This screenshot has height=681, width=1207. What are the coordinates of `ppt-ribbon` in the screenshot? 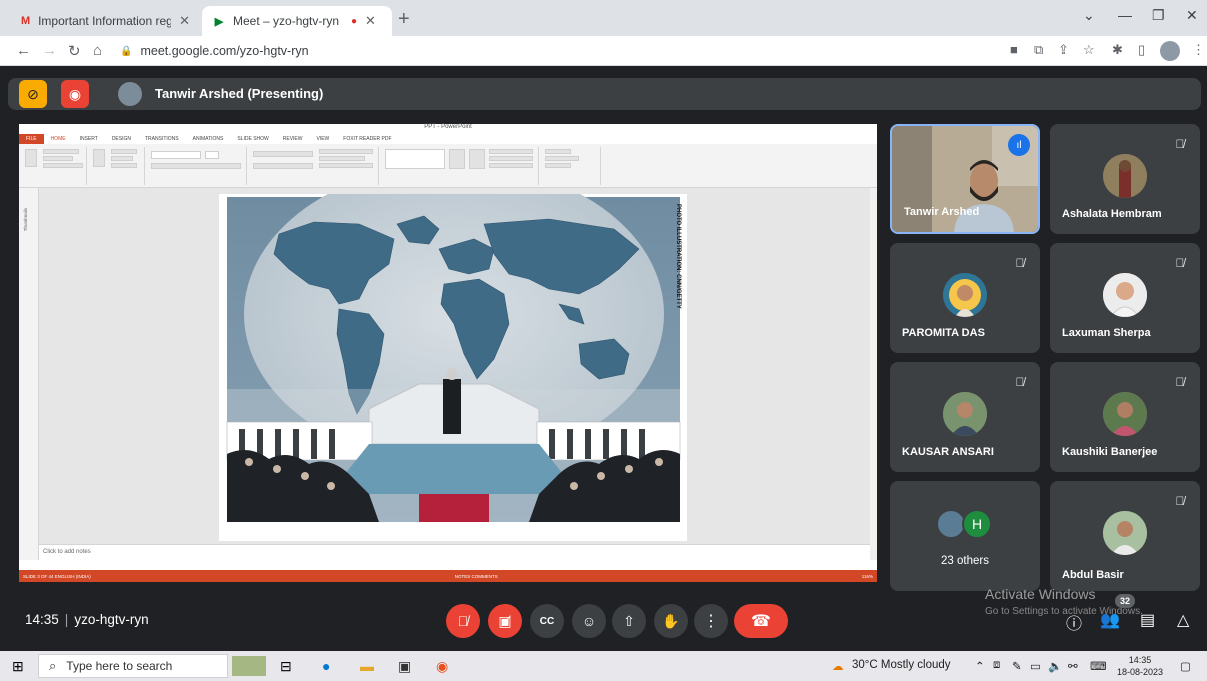 It's located at (448, 166).